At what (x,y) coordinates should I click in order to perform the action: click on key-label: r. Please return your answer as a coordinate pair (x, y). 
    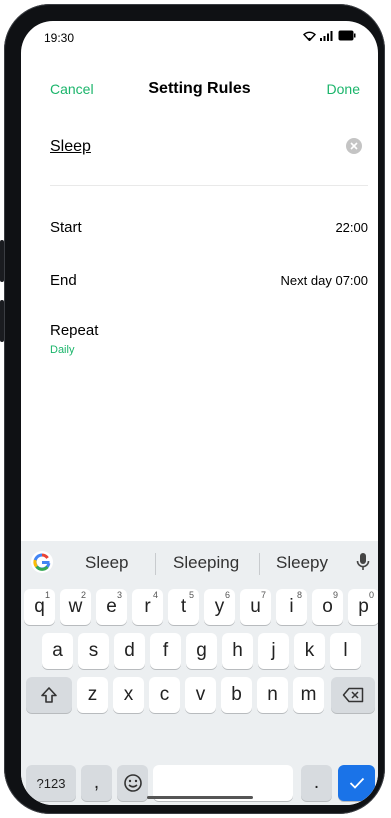
    Looking at the image, I should click on (147, 606).